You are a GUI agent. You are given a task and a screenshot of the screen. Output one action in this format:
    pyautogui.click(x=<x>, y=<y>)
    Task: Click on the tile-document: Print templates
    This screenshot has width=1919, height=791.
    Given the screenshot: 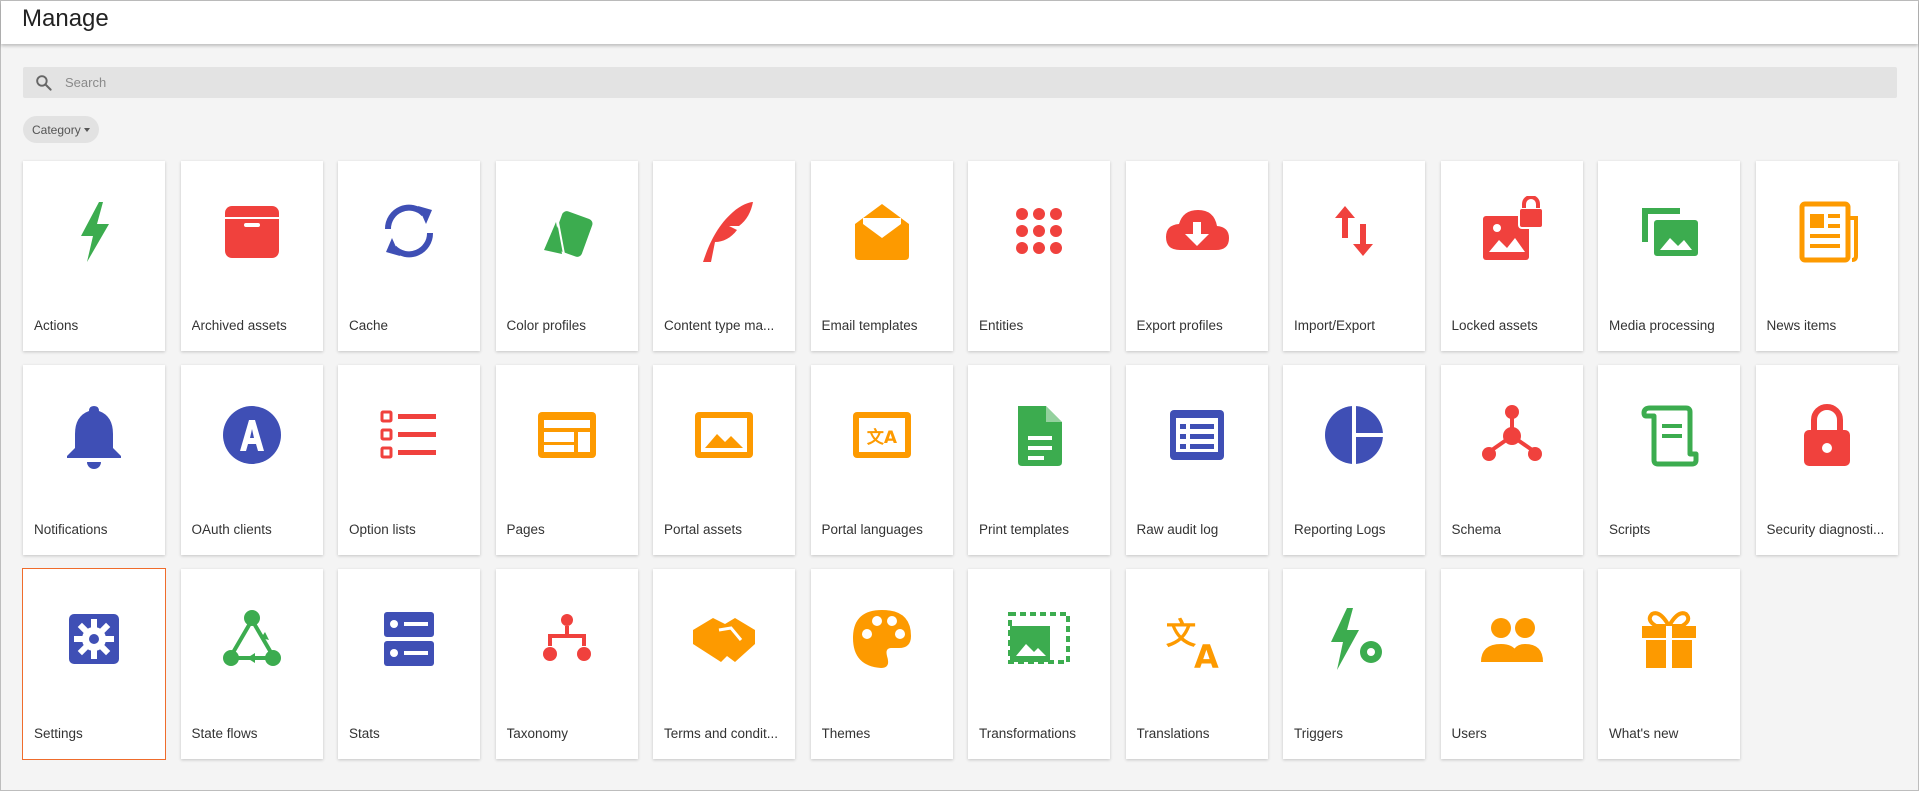 What is the action you would take?
    pyautogui.click(x=1039, y=460)
    